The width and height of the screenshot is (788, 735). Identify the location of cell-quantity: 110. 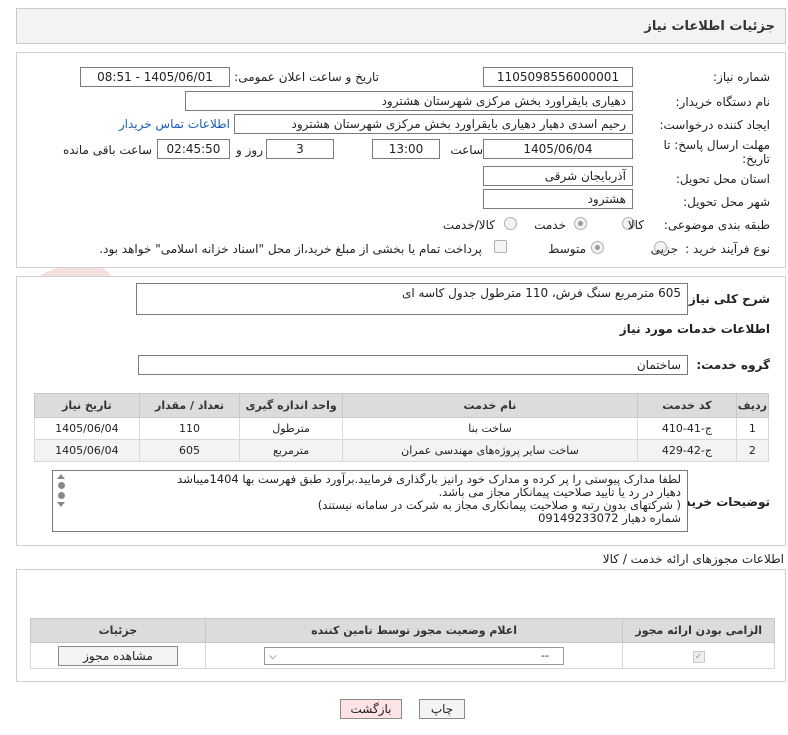
(189, 428).